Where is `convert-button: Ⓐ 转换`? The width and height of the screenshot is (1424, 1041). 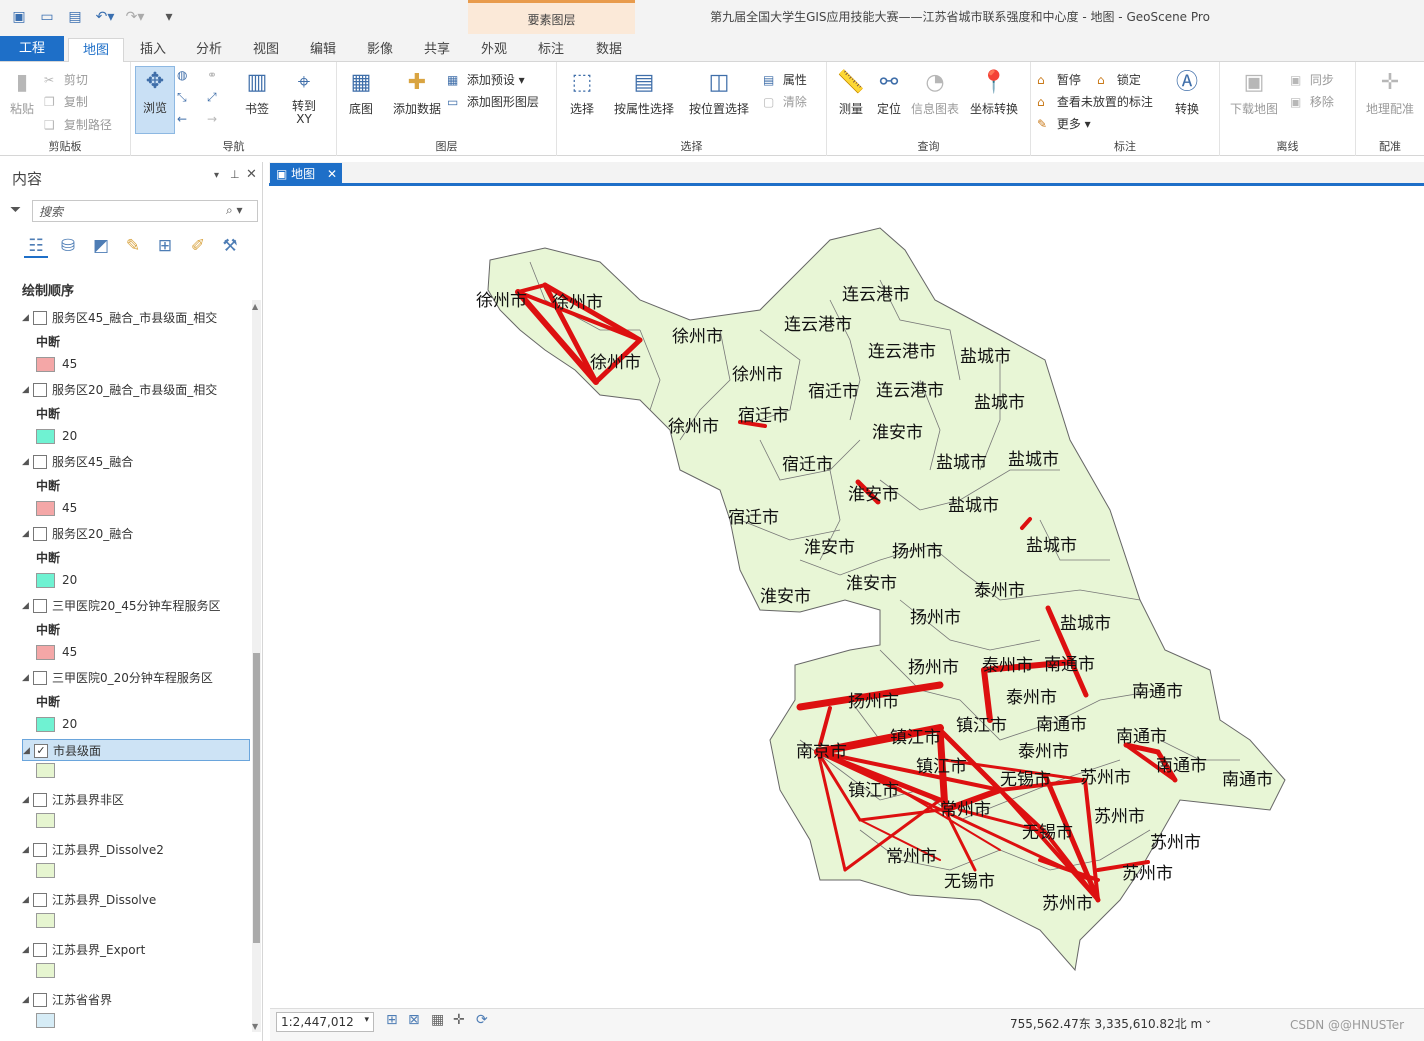 convert-button: Ⓐ 转换 is located at coordinates (1187, 92).